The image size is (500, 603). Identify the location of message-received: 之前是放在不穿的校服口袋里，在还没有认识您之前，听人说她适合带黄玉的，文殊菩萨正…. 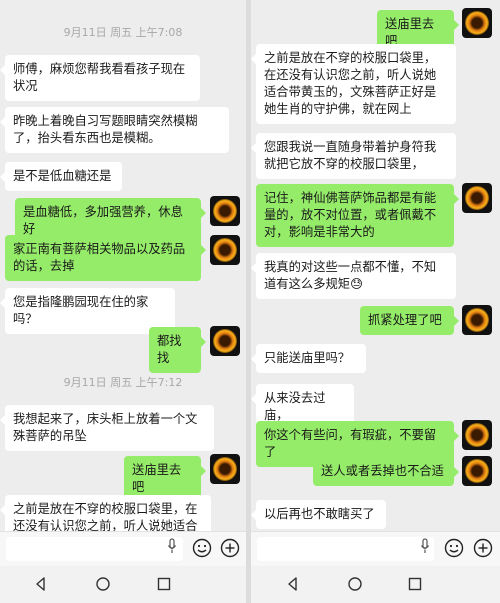
(353, 84).